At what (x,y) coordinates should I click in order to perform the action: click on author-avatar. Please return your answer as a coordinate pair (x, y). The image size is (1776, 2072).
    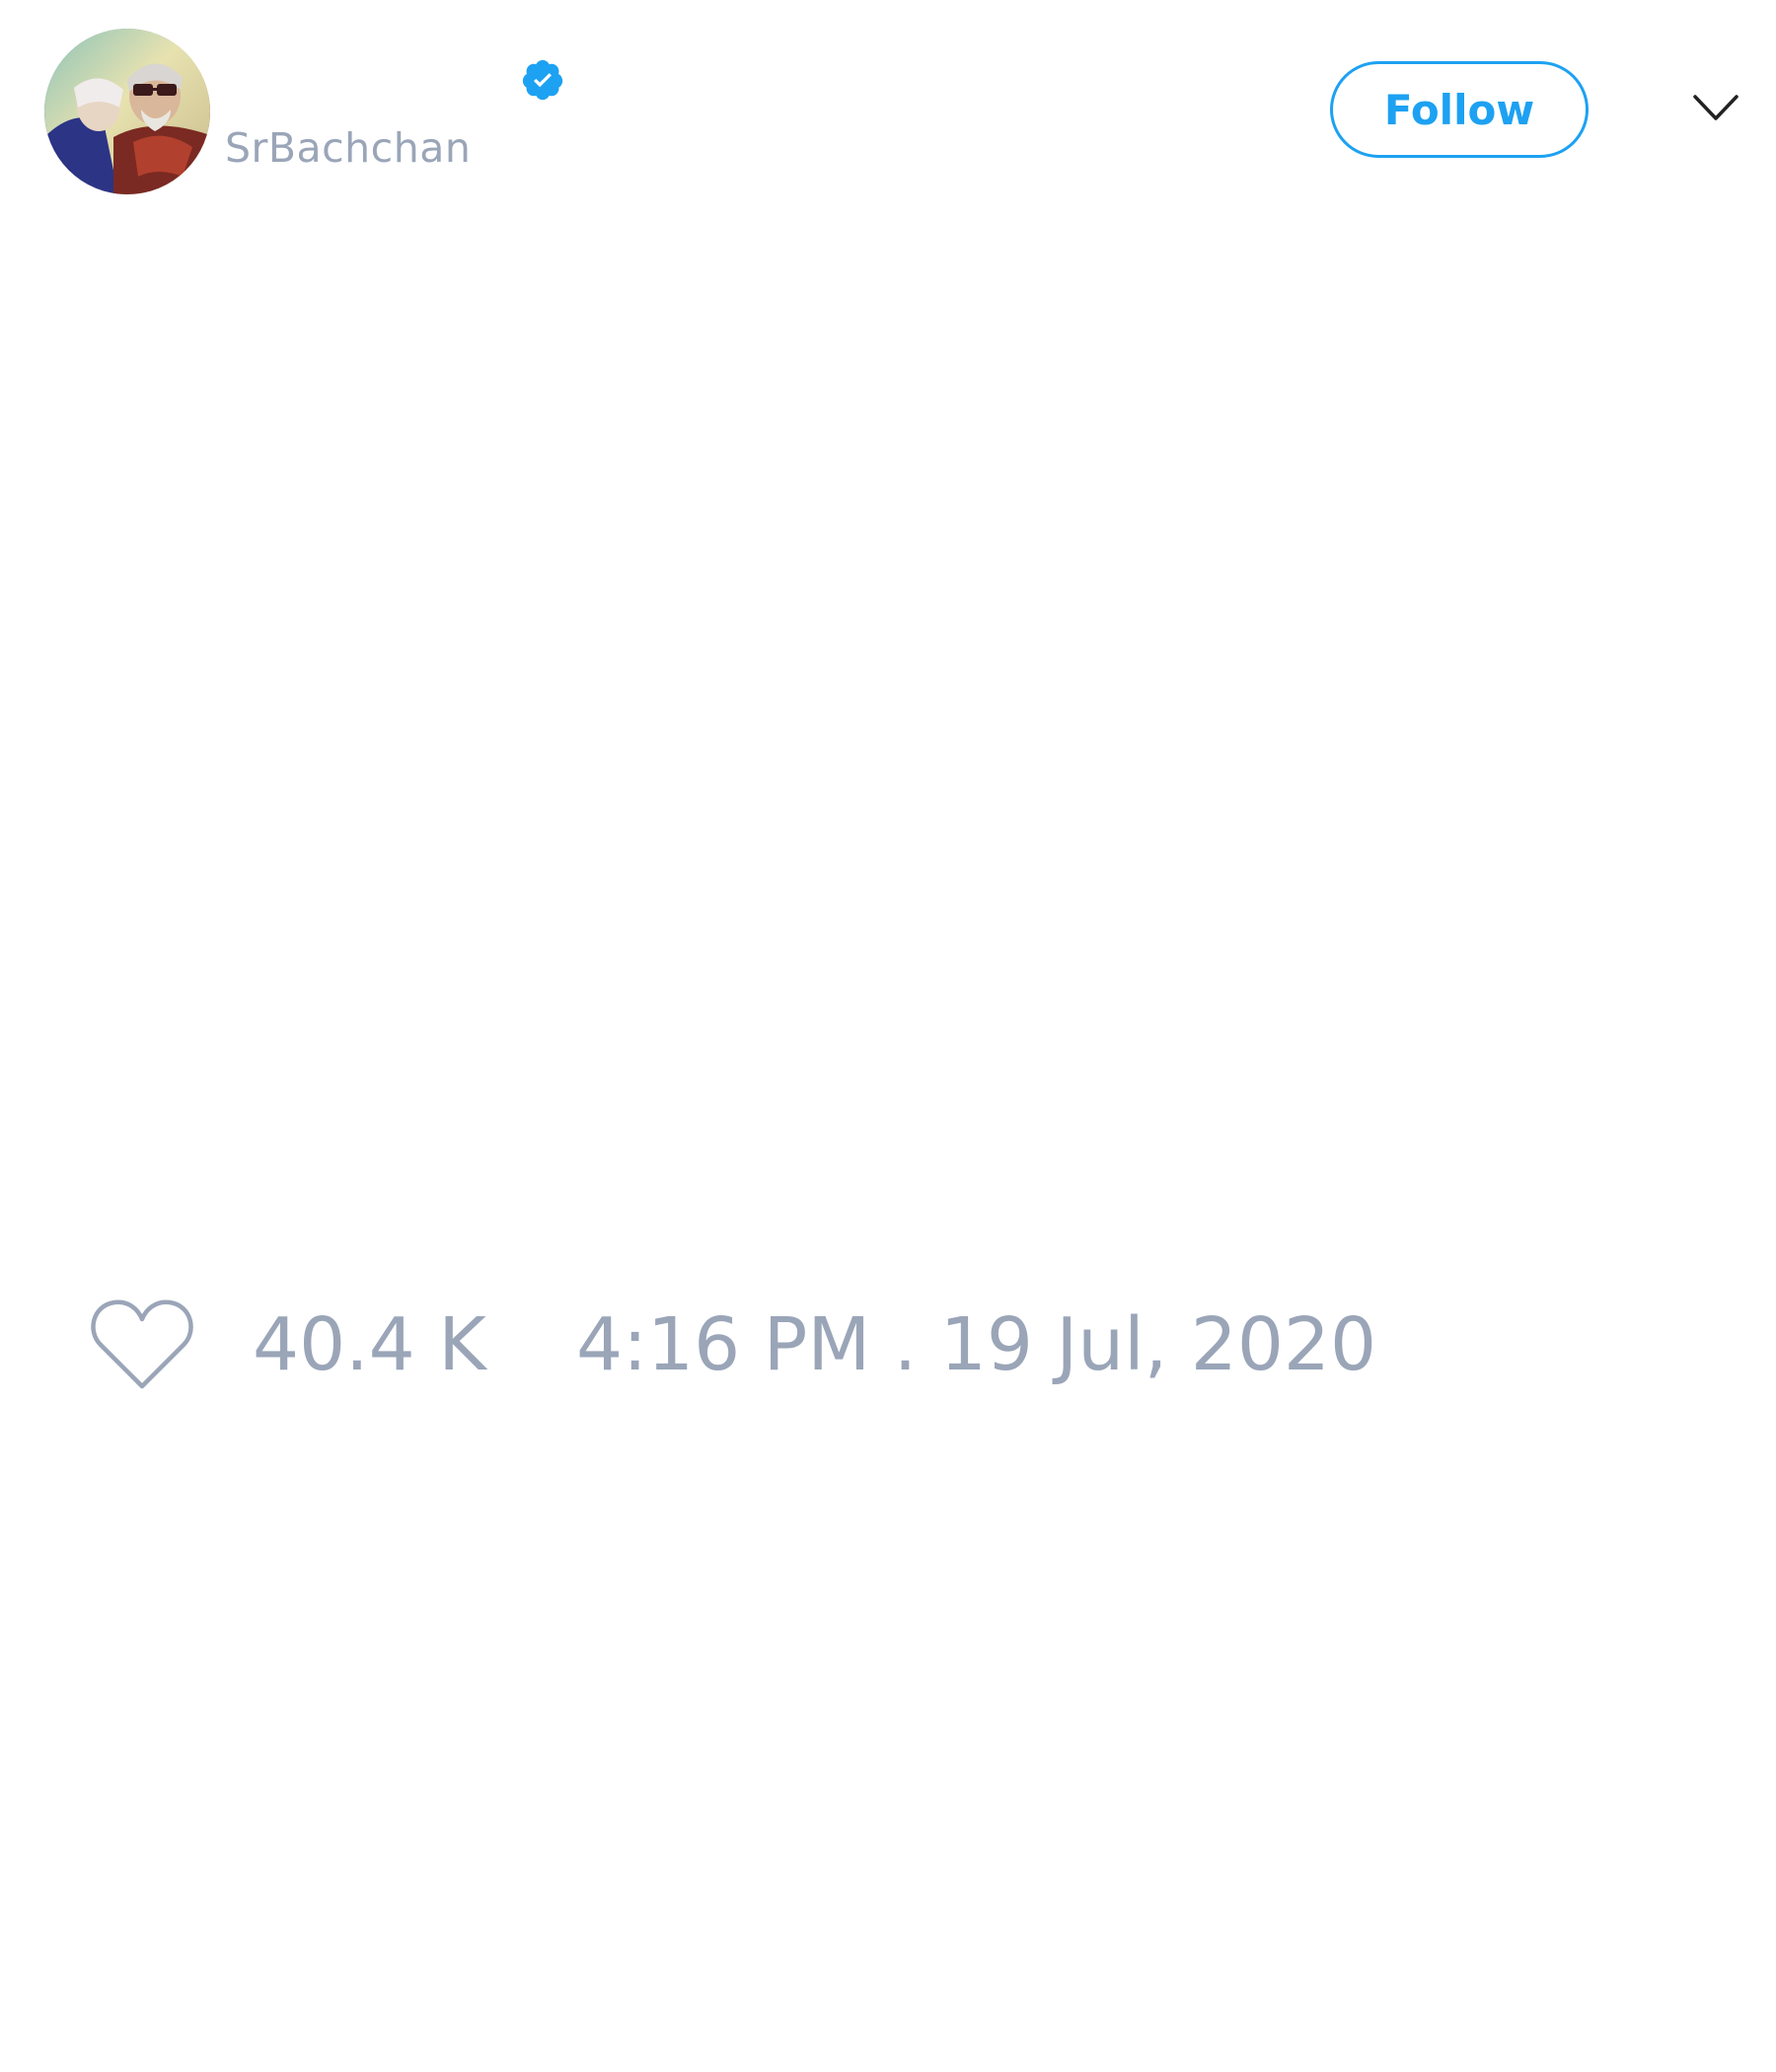
    Looking at the image, I should click on (127, 112).